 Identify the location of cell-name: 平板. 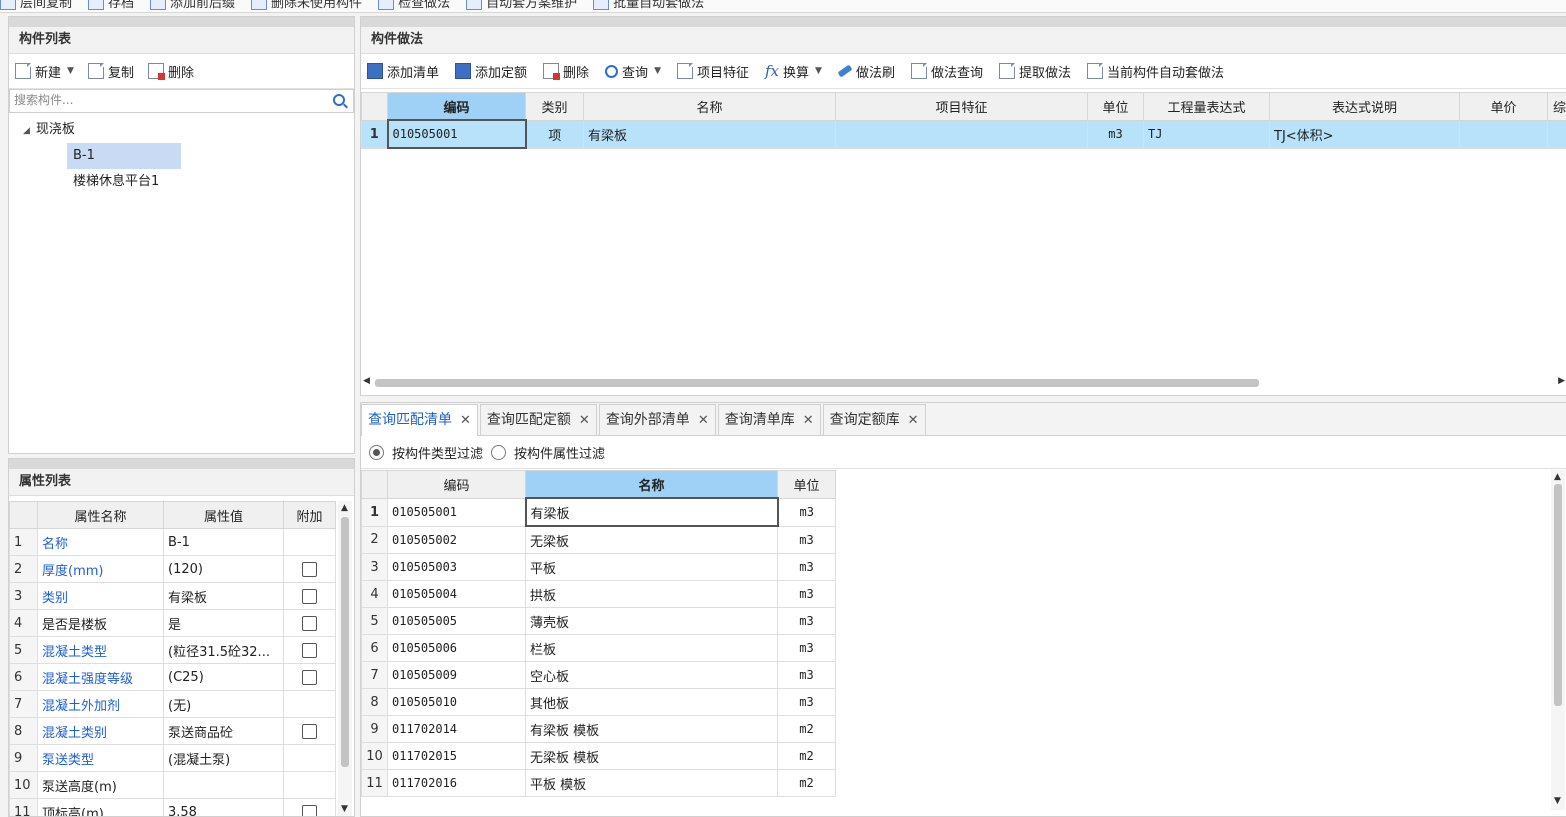
(652, 567).